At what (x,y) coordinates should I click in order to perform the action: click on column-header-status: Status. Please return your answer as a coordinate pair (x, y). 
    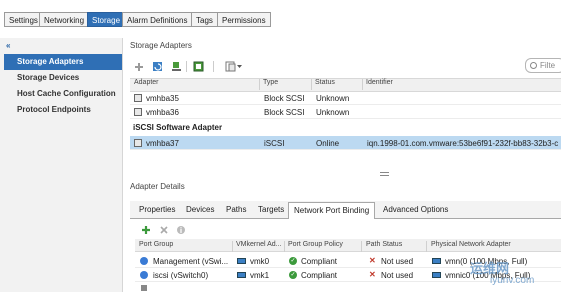
    Looking at the image, I should click on (325, 82).